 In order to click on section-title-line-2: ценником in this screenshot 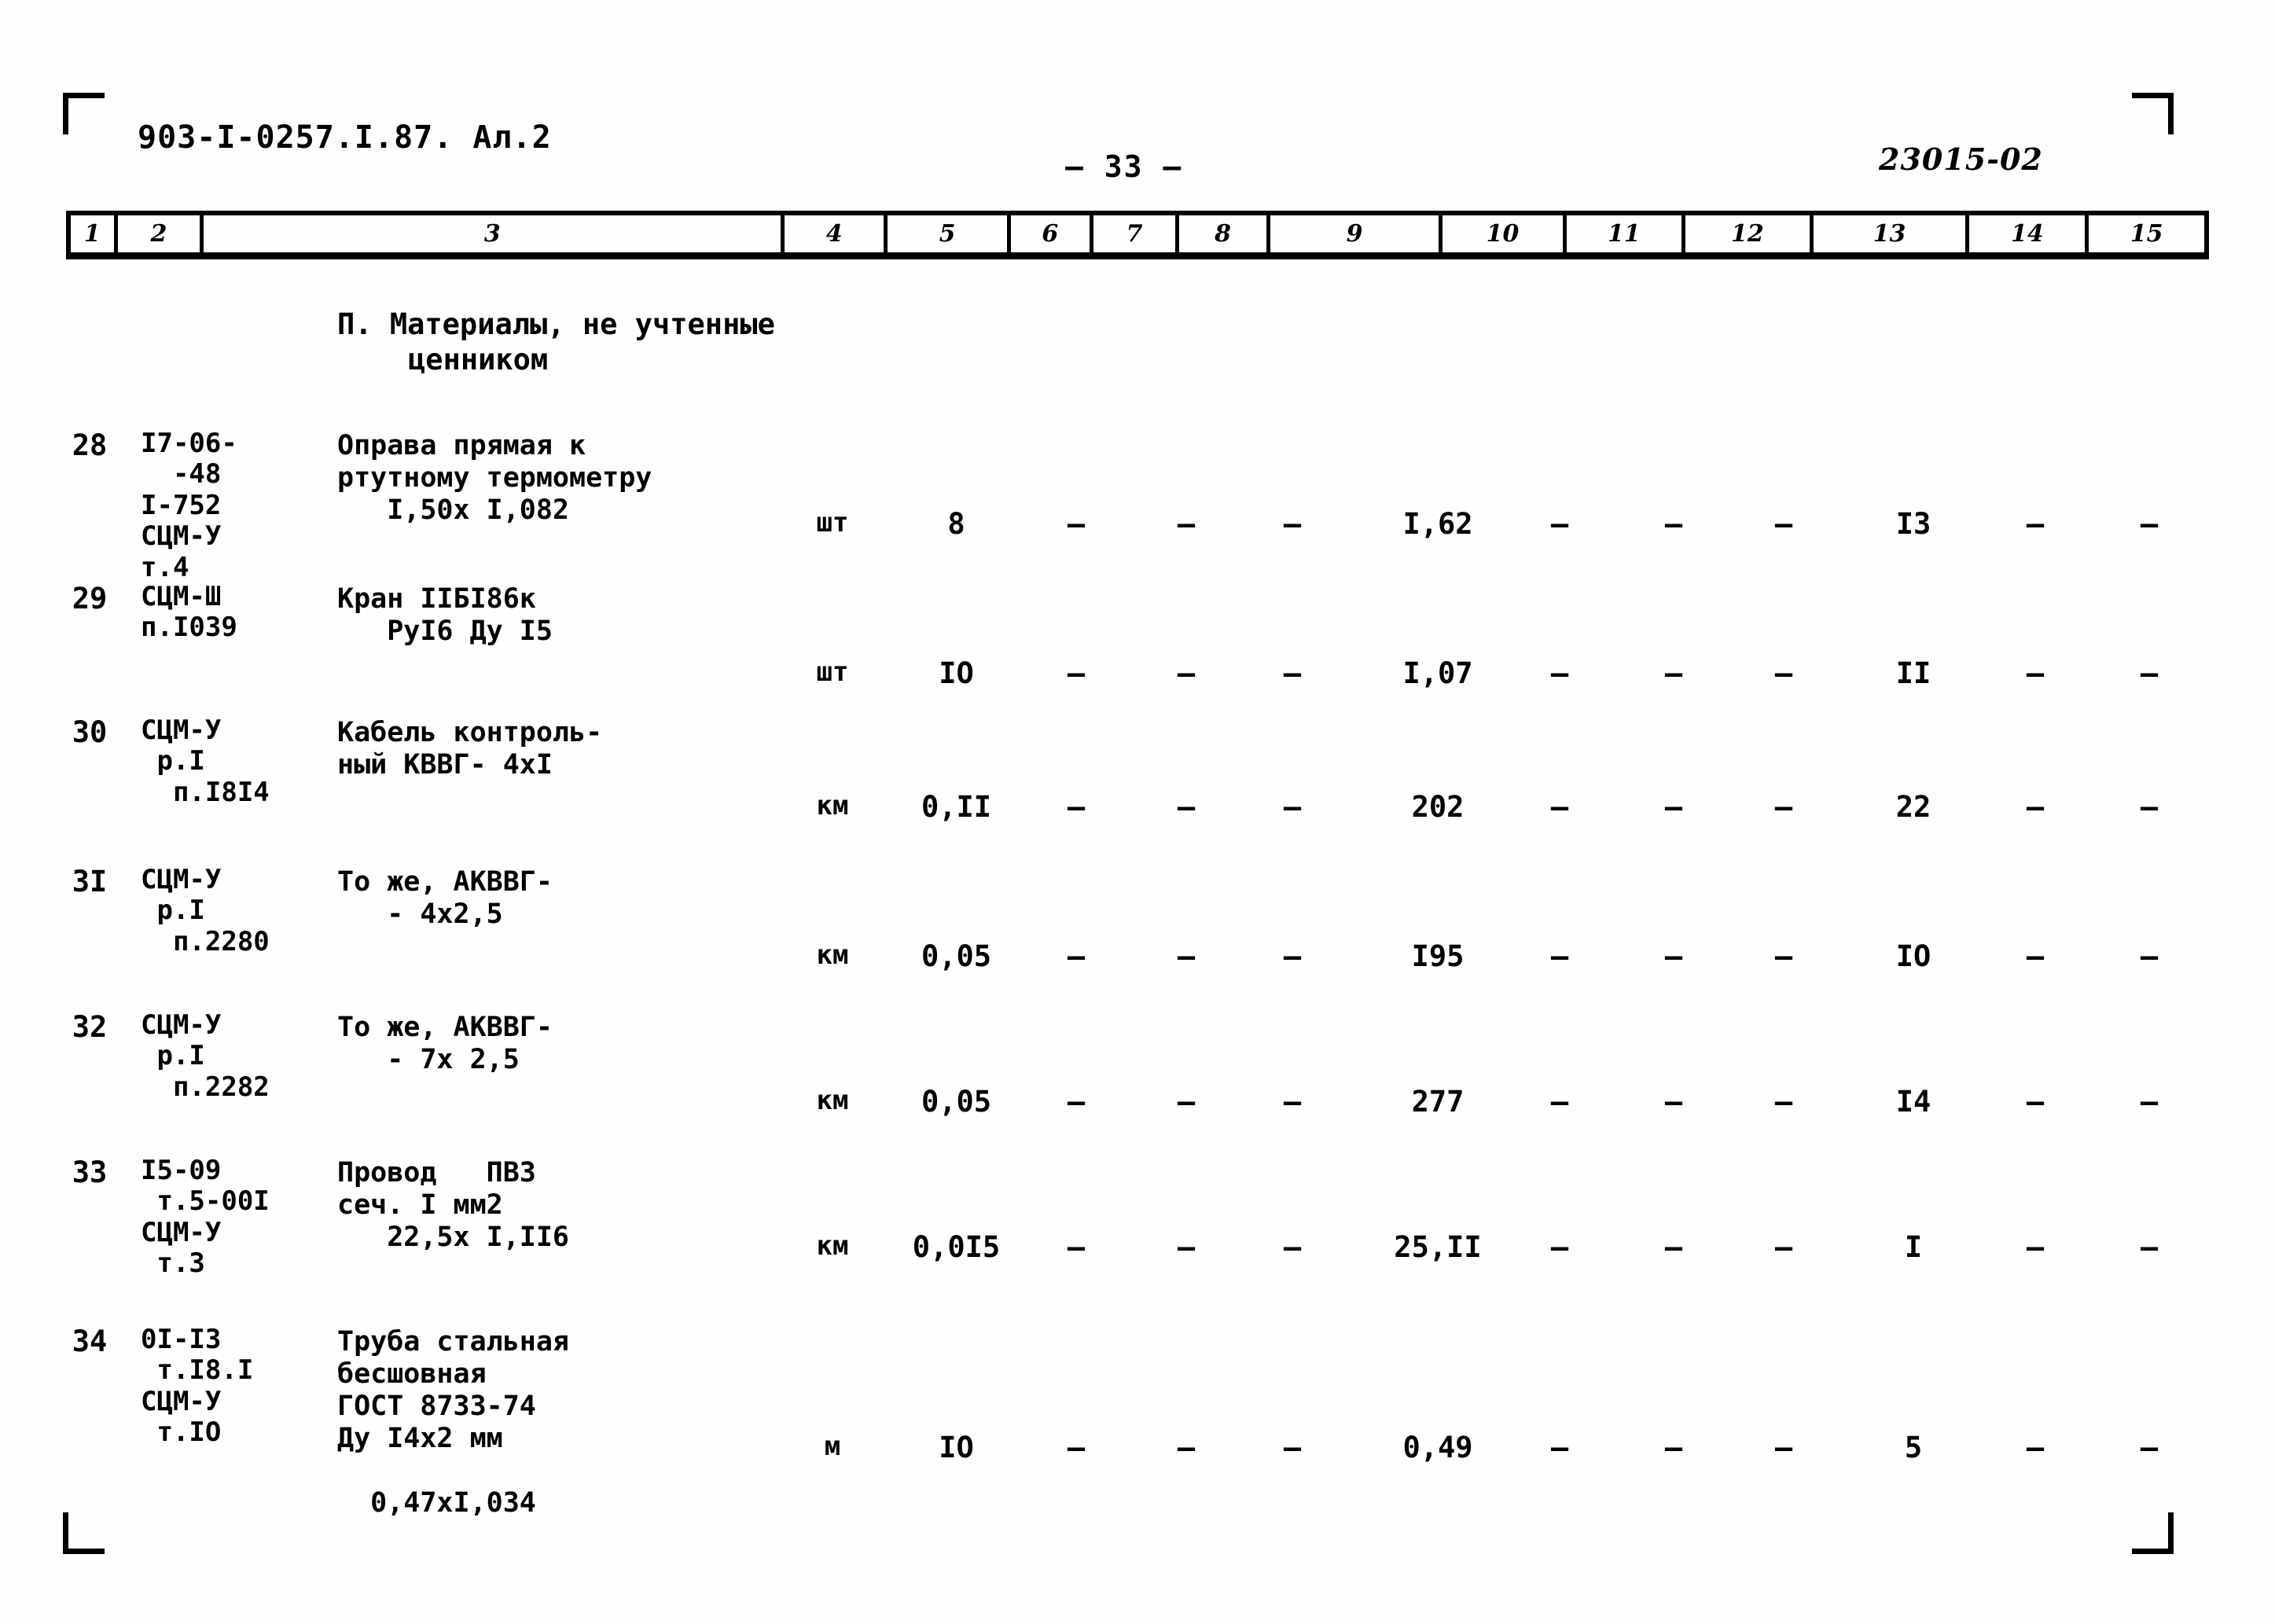, I will do `click(478, 360)`.